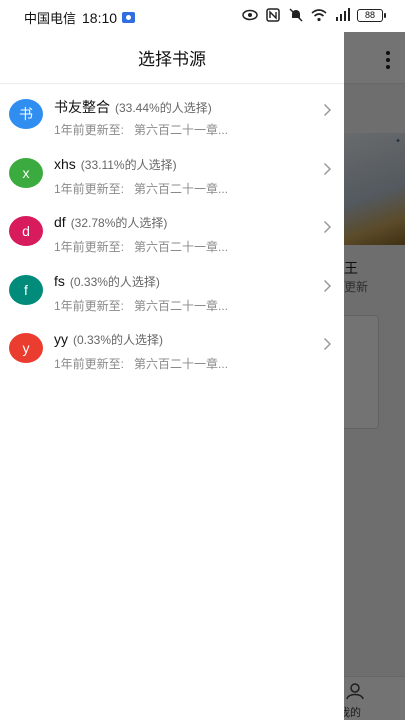  What do you see at coordinates (119, 223) in the screenshot?
I see `source-percentage: (32.78%的人选择)` at bounding box center [119, 223].